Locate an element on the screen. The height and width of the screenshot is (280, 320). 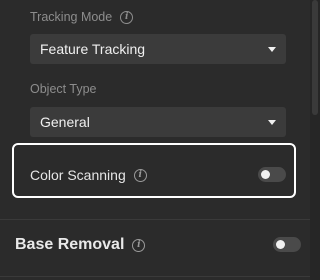
tracking-mode-label: Tracking Mode is located at coordinates (71, 17).